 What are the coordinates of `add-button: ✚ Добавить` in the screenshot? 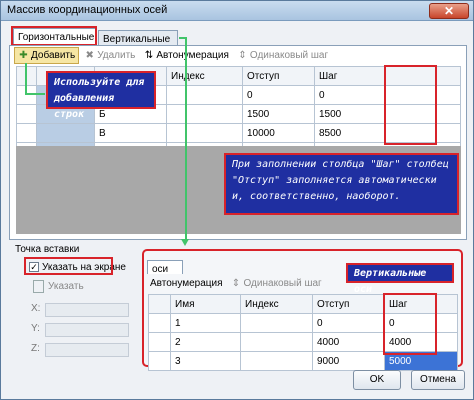 It's located at (47, 55).